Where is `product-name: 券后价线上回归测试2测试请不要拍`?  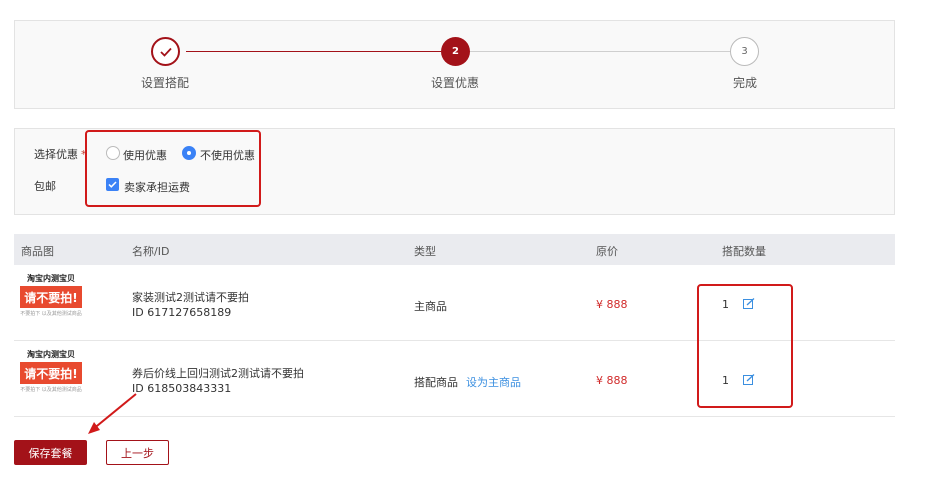 product-name: 券后价线上回归测试2测试请不要拍 is located at coordinates (218, 373).